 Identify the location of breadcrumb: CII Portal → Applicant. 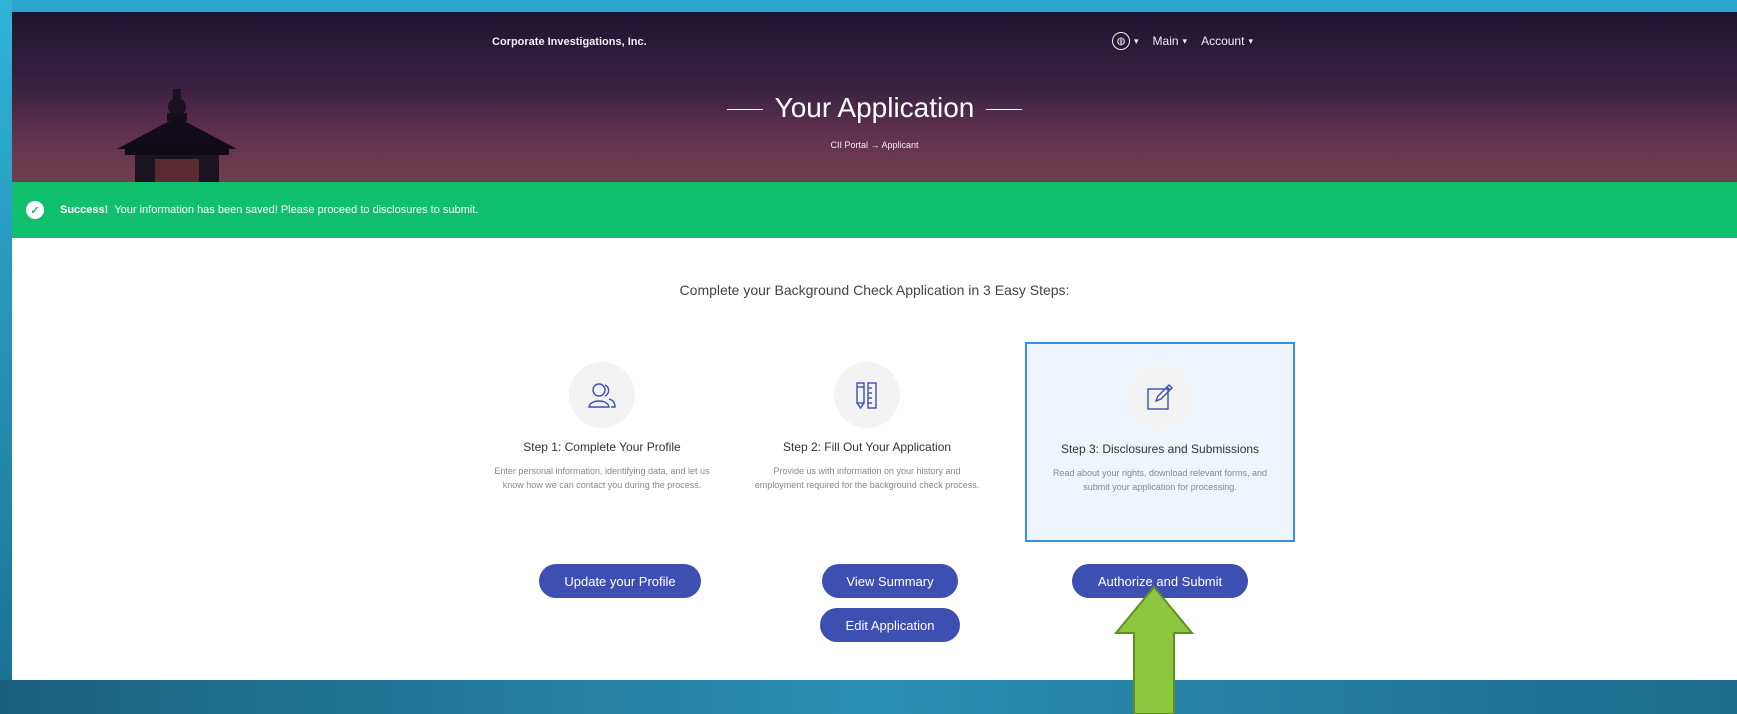
(874, 145).